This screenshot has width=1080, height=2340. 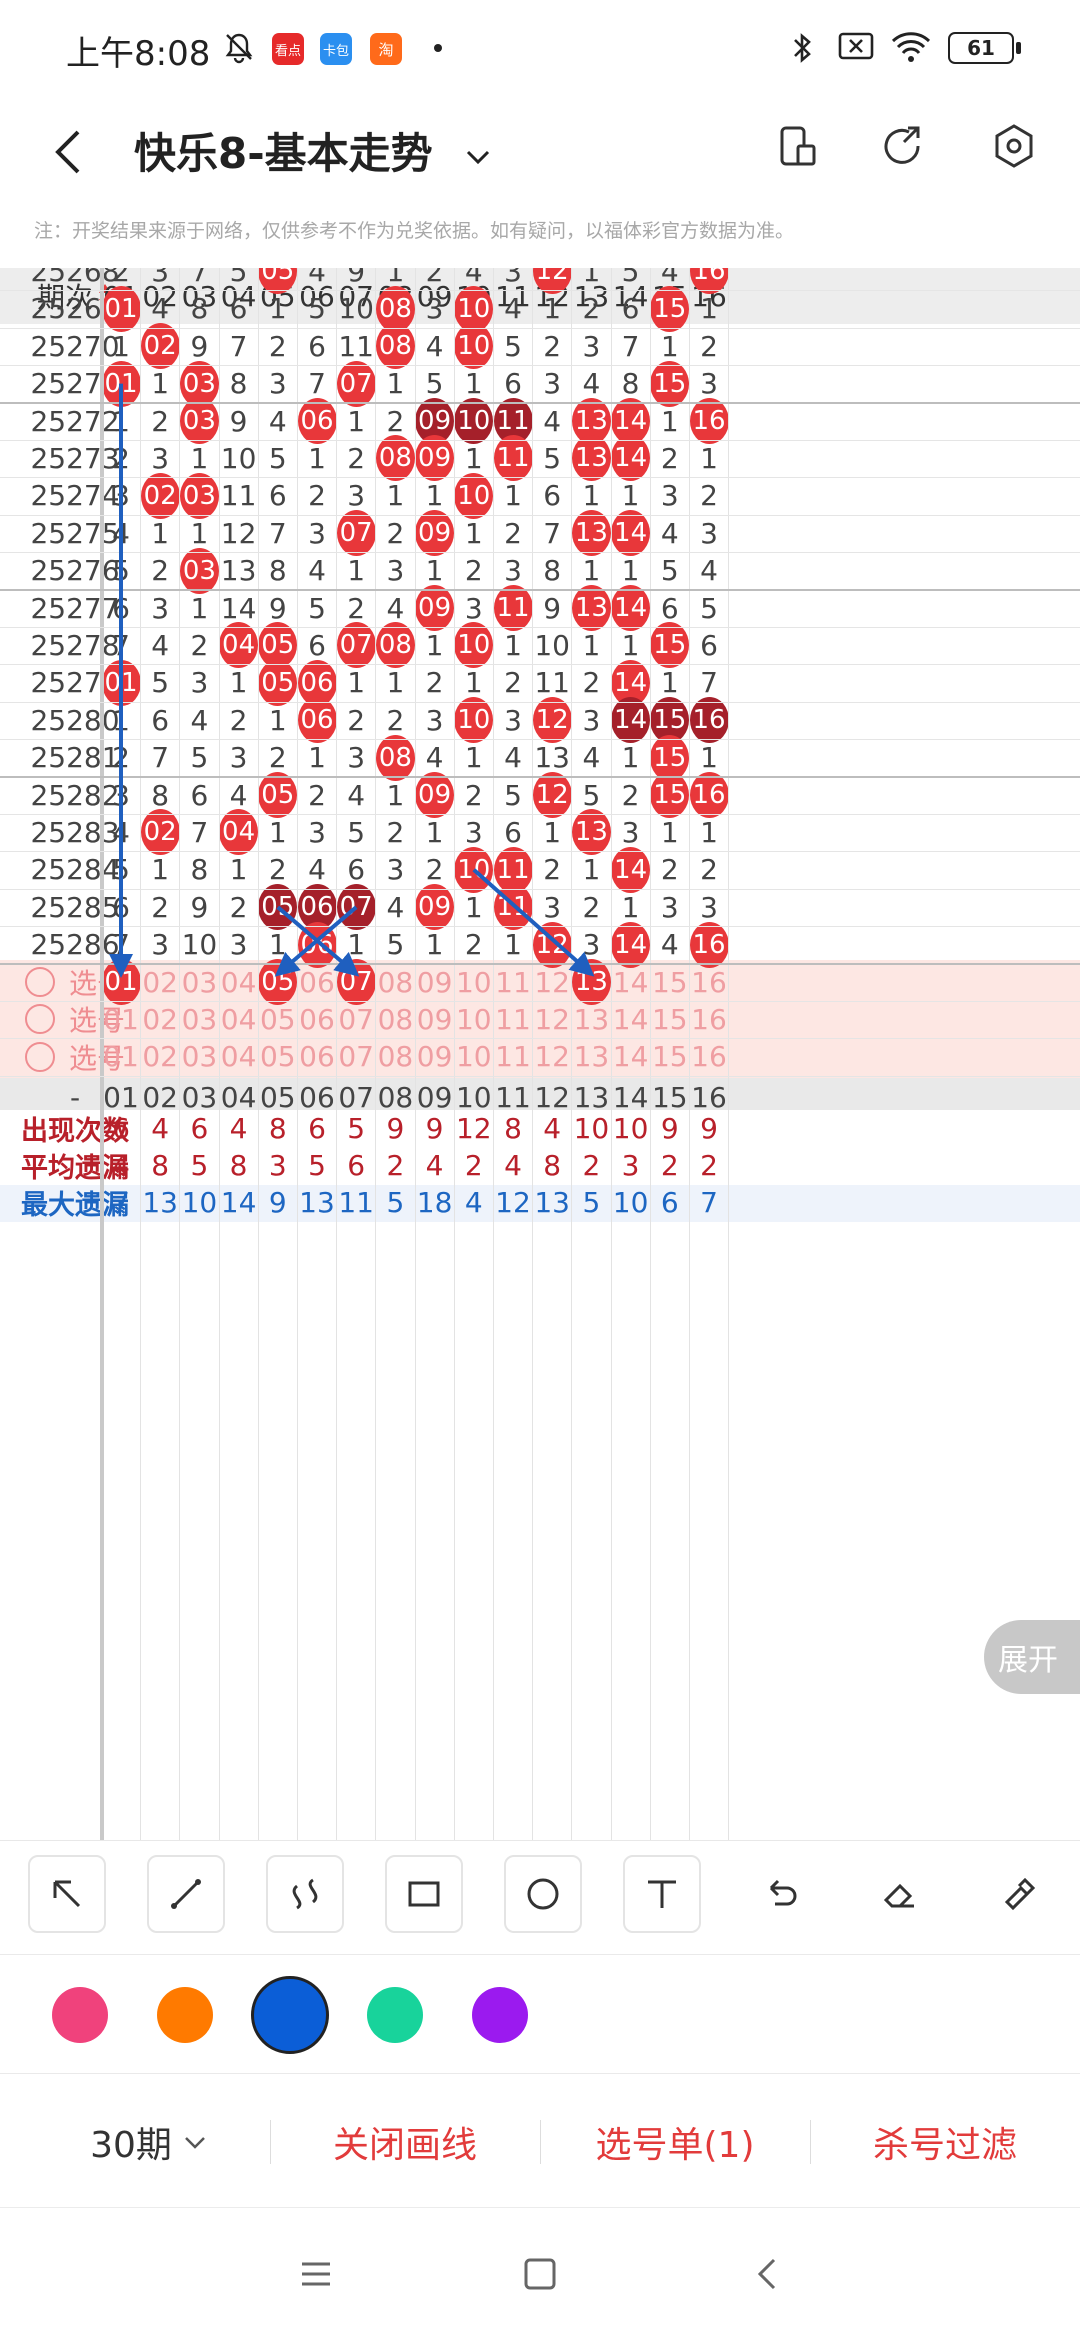 I want to click on hit-ball: 07, so click(x=356, y=907).